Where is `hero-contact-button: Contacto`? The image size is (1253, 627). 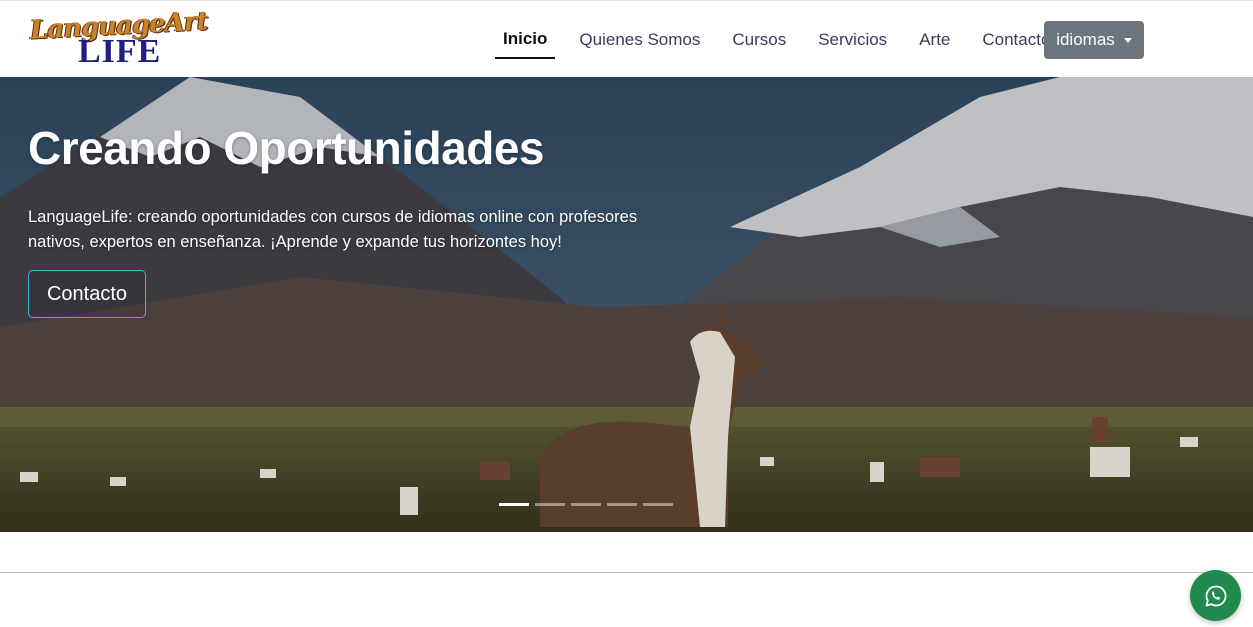
hero-contact-button: Contacto is located at coordinates (87, 294).